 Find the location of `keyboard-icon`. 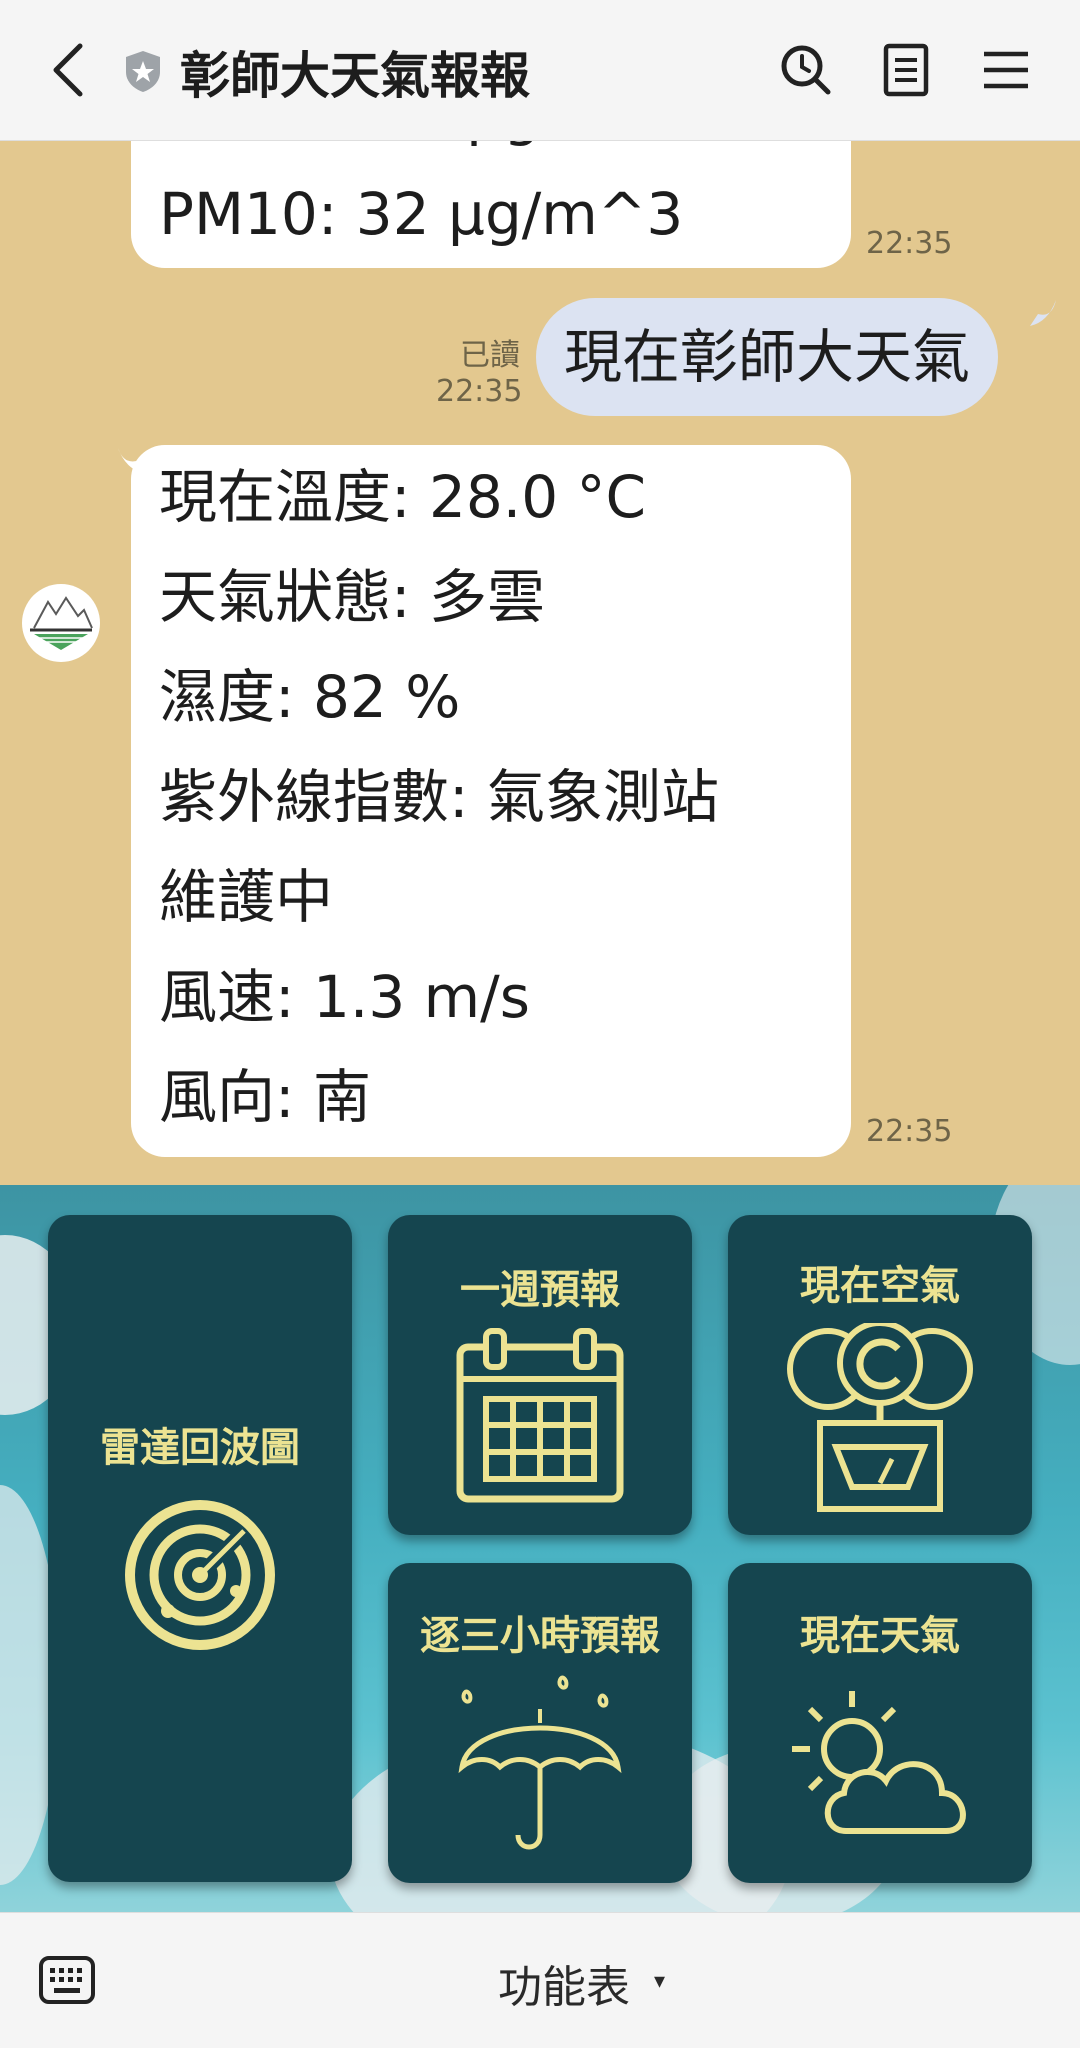

keyboard-icon is located at coordinates (67, 1980).